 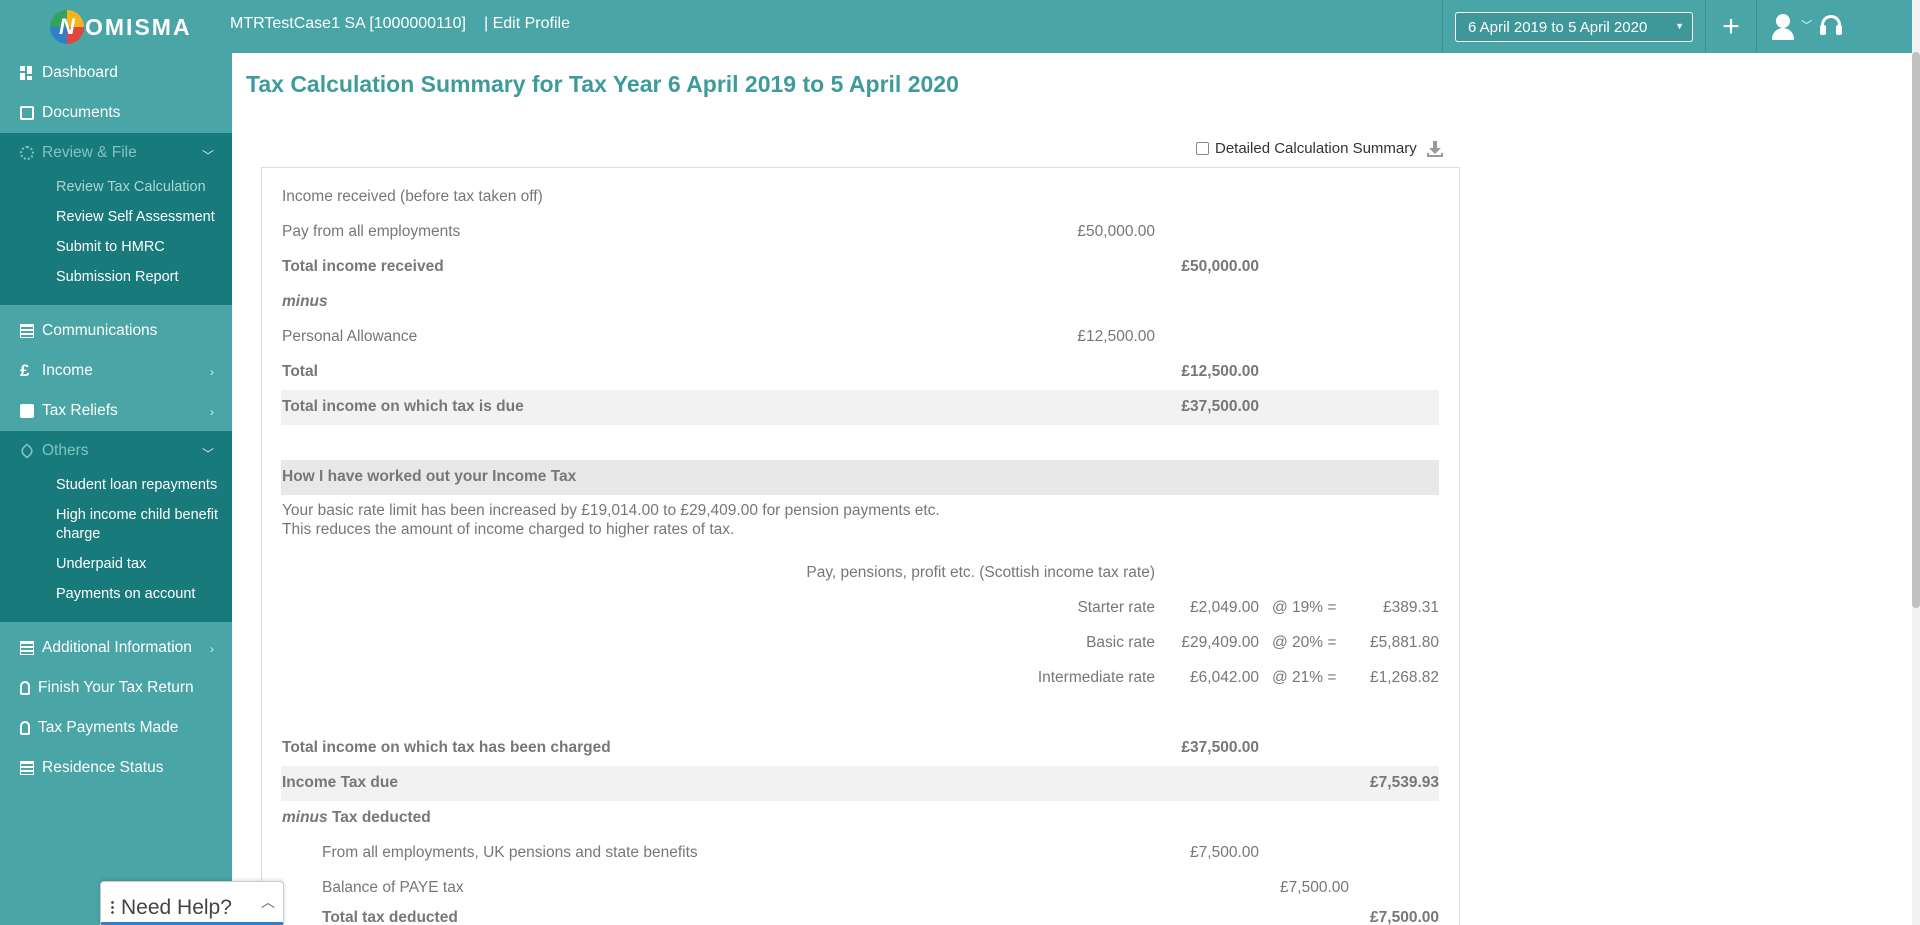 I want to click on sidebar-item-others: Others ﹀, so click(x=116, y=451).